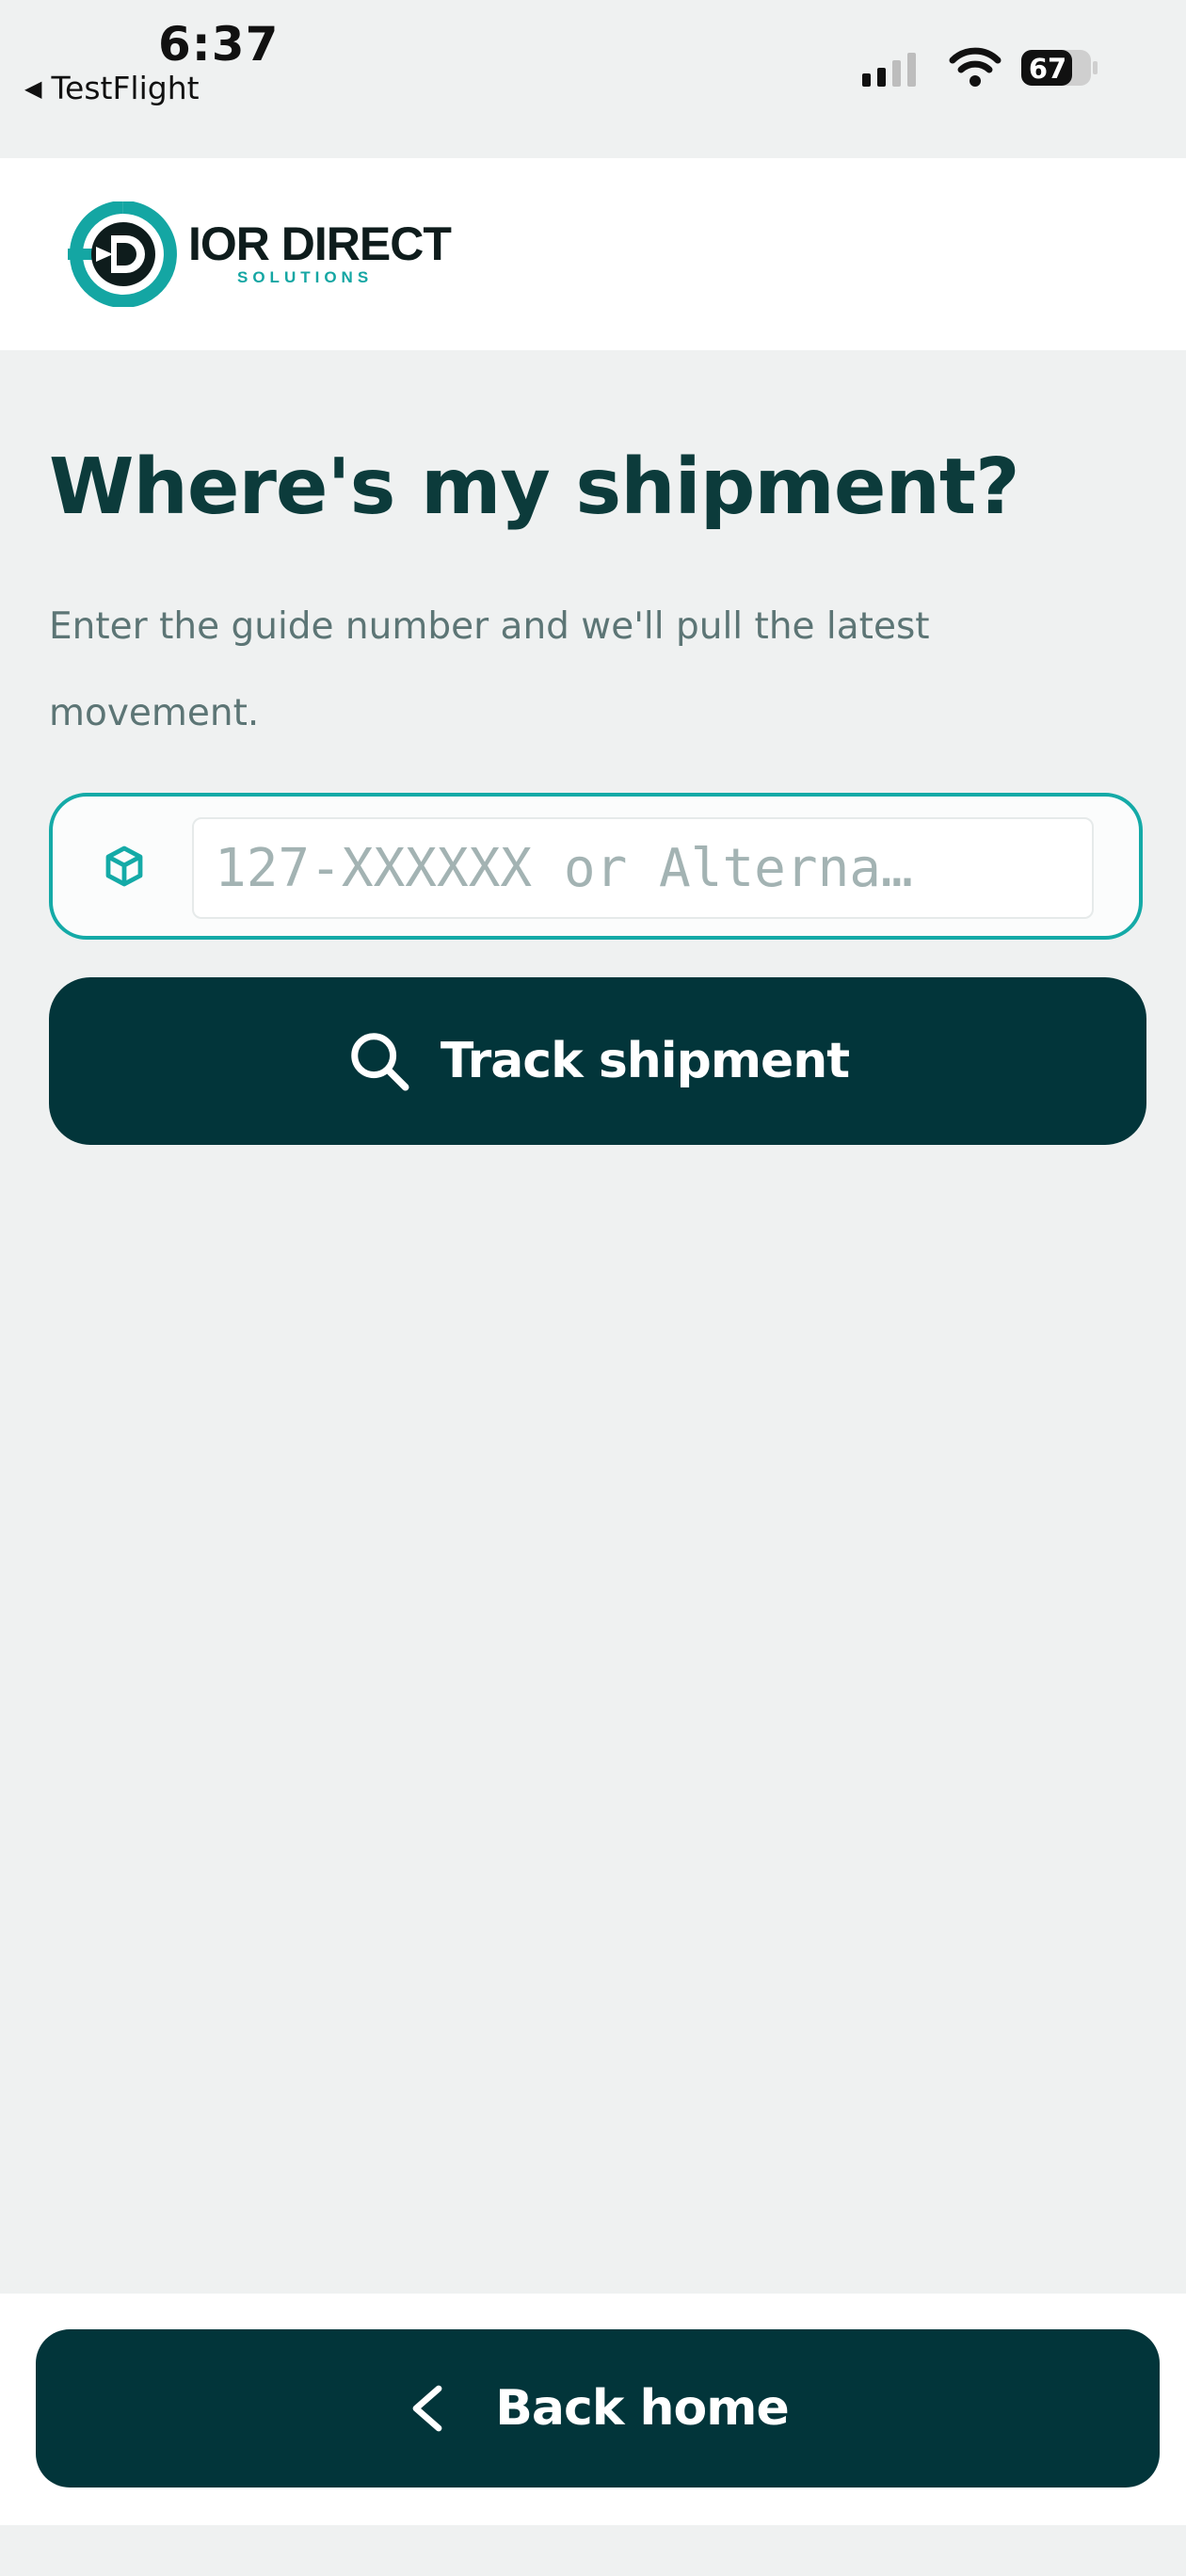 This screenshot has height=2576, width=1186. What do you see at coordinates (1047, 69) in the screenshot?
I see `battery-level: 67` at bounding box center [1047, 69].